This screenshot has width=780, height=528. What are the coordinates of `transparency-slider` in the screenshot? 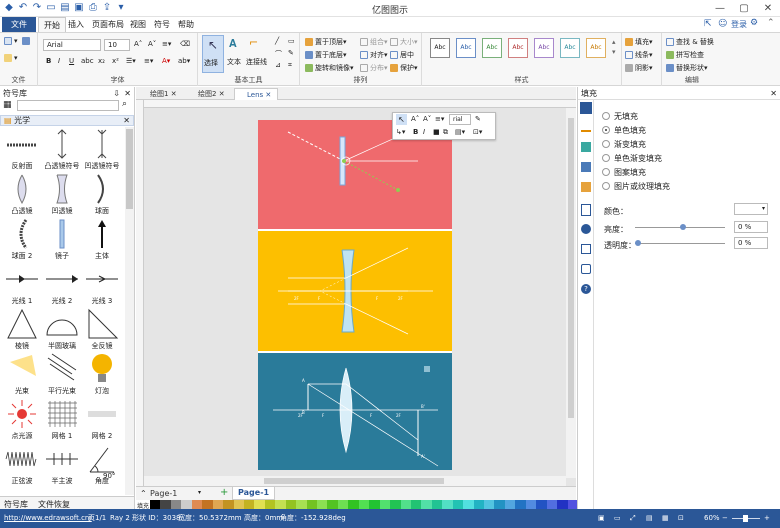 It's located at (680, 243).